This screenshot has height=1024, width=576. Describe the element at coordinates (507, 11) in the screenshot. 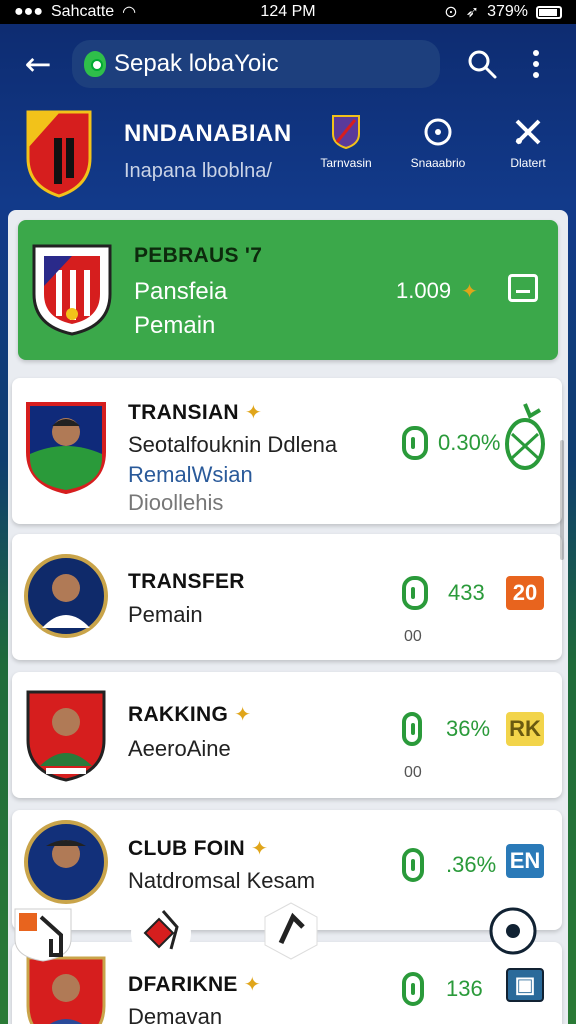

I see `battery-percent: 379%` at that location.